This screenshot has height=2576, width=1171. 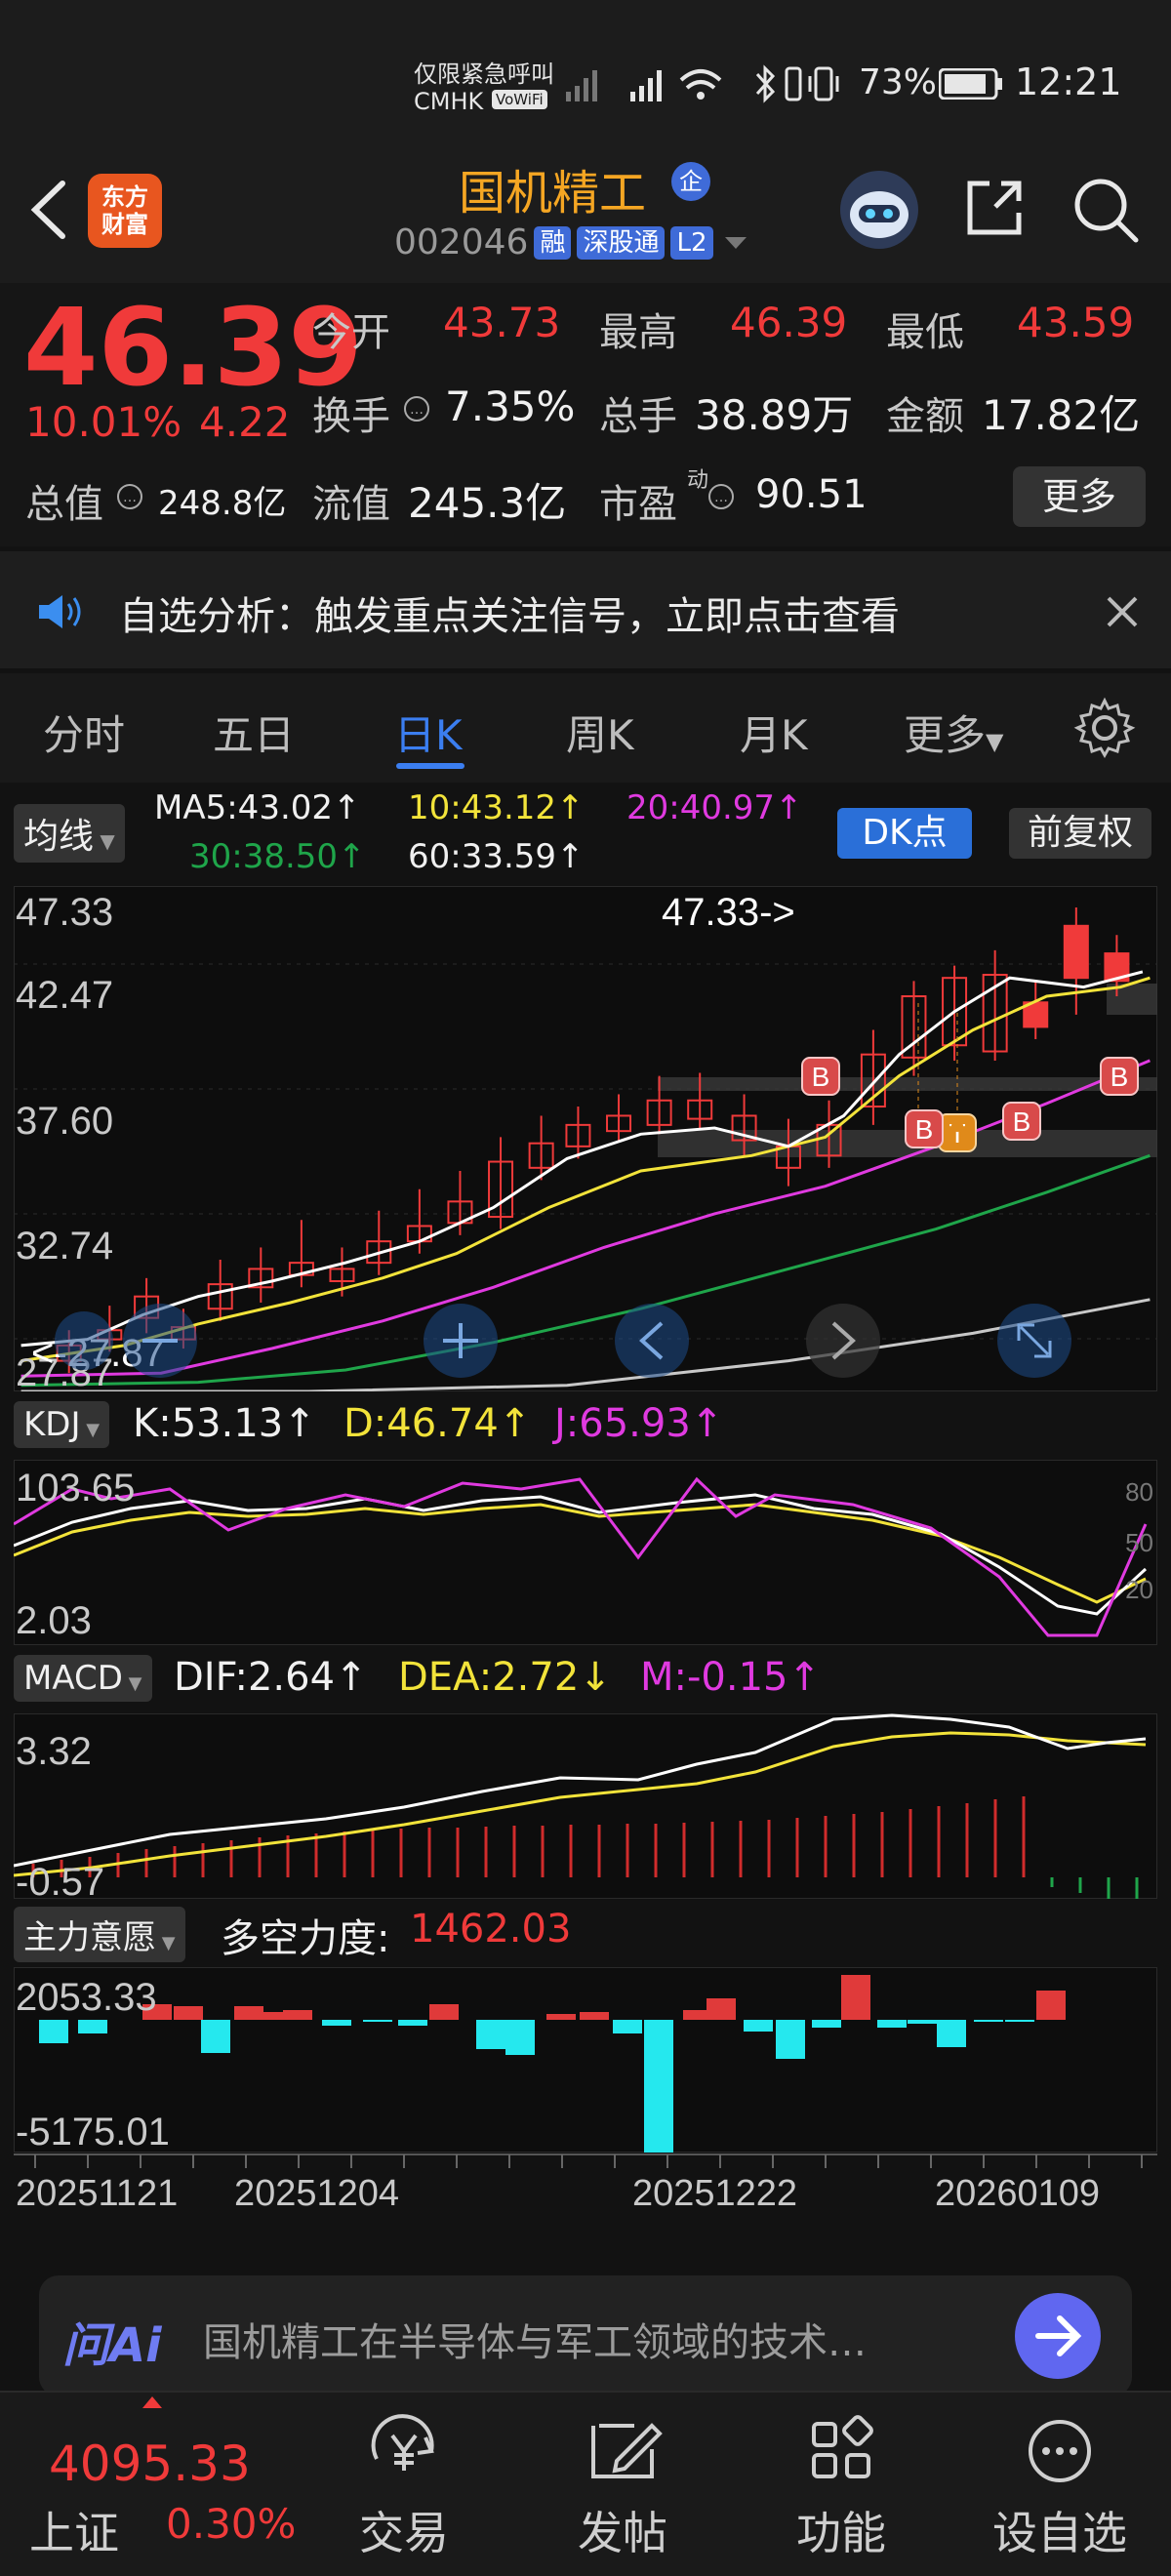 What do you see at coordinates (64, 995) in the screenshot?
I see `y-tick: 42.47` at bounding box center [64, 995].